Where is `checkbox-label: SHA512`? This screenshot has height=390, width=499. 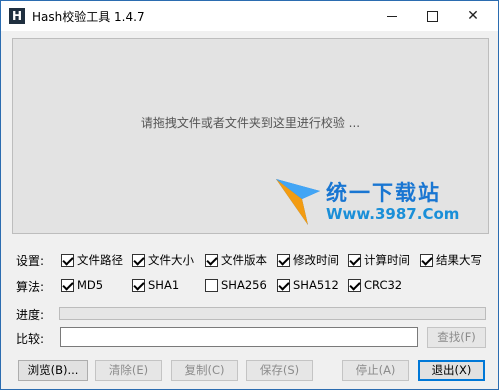
checkbox-label: SHA512 is located at coordinates (316, 285).